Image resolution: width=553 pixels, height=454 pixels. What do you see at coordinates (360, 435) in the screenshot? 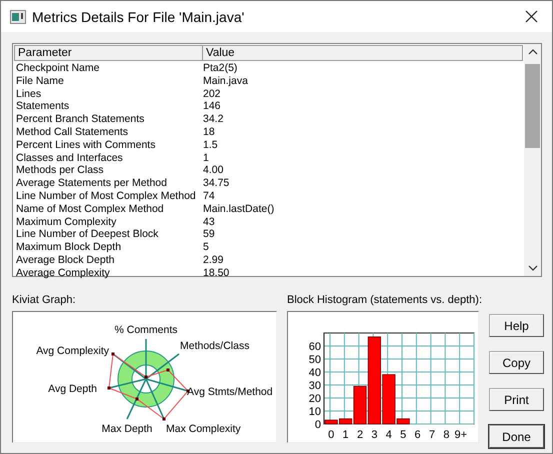
I see `tick-label: 2` at bounding box center [360, 435].